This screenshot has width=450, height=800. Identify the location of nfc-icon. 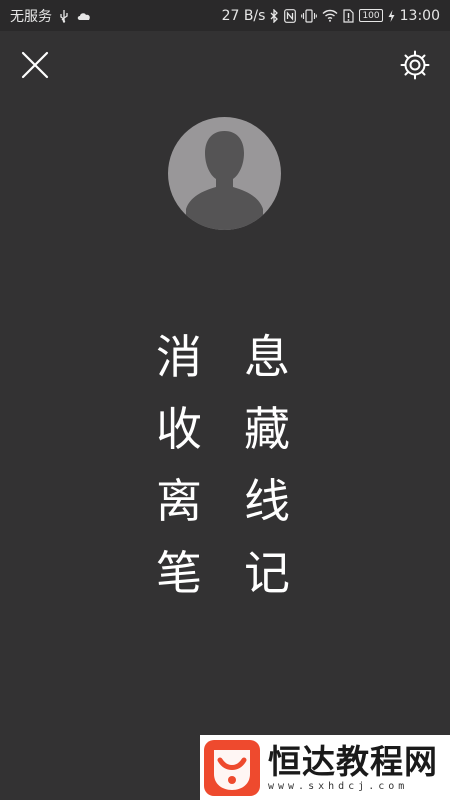
(290, 15).